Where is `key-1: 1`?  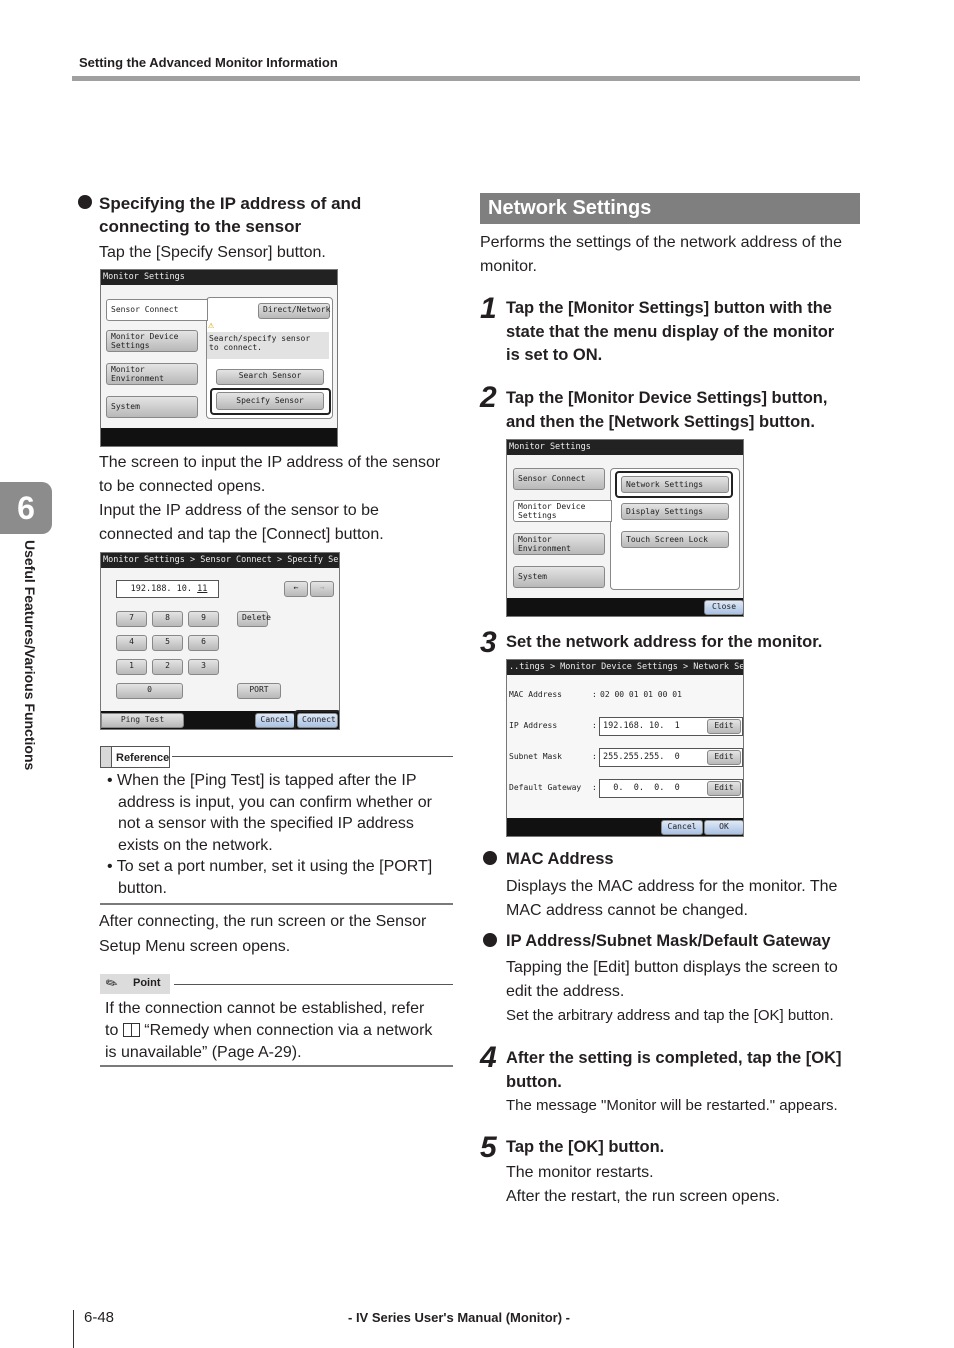
key-1: 1 is located at coordinates (131, 667).